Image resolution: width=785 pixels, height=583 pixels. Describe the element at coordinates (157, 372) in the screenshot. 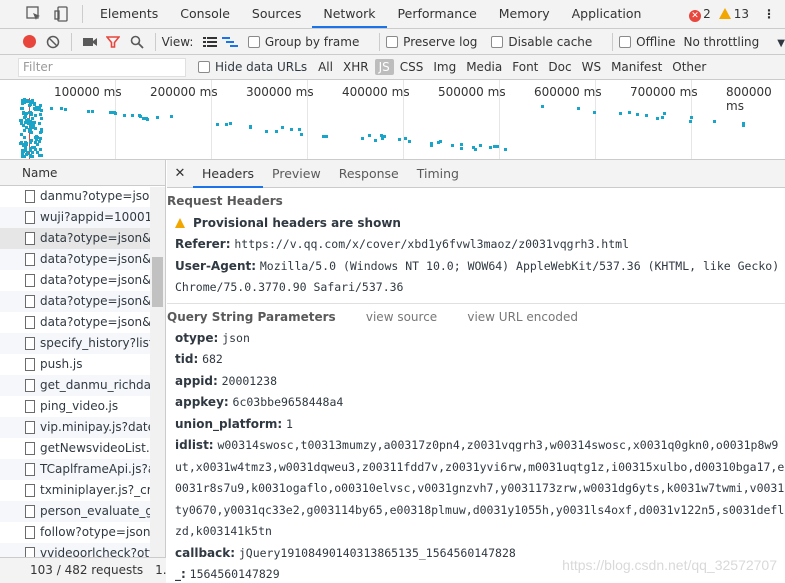

I see `request-list-scrollbar` at that location.